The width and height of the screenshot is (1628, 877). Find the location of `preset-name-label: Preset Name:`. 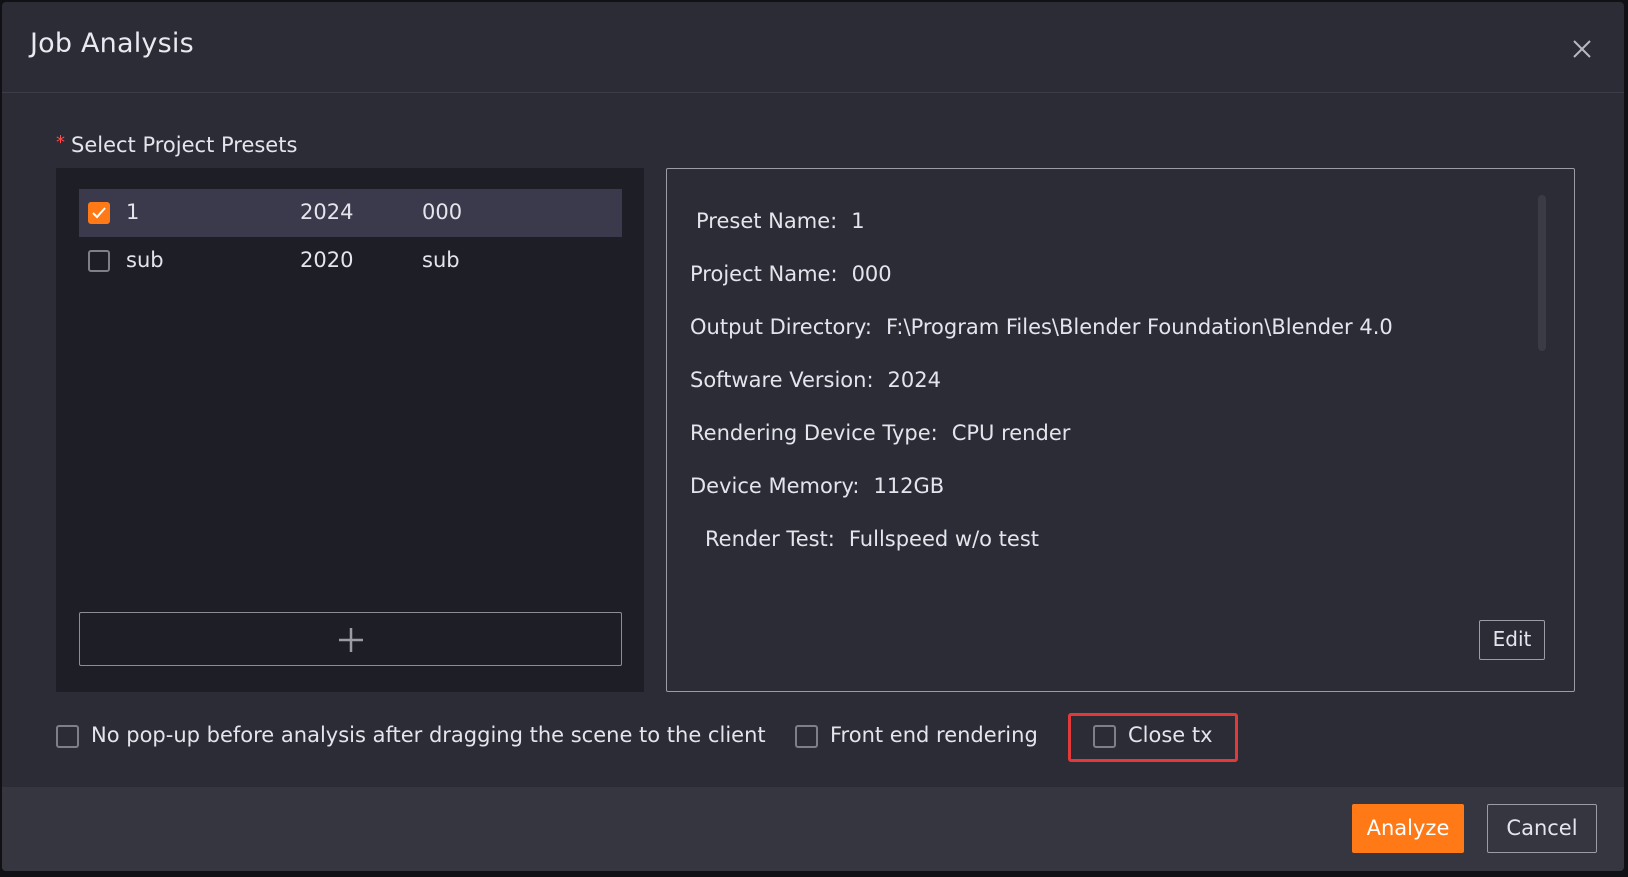

preset-name-label: Preset Name: is located at coordinates (767, 221).